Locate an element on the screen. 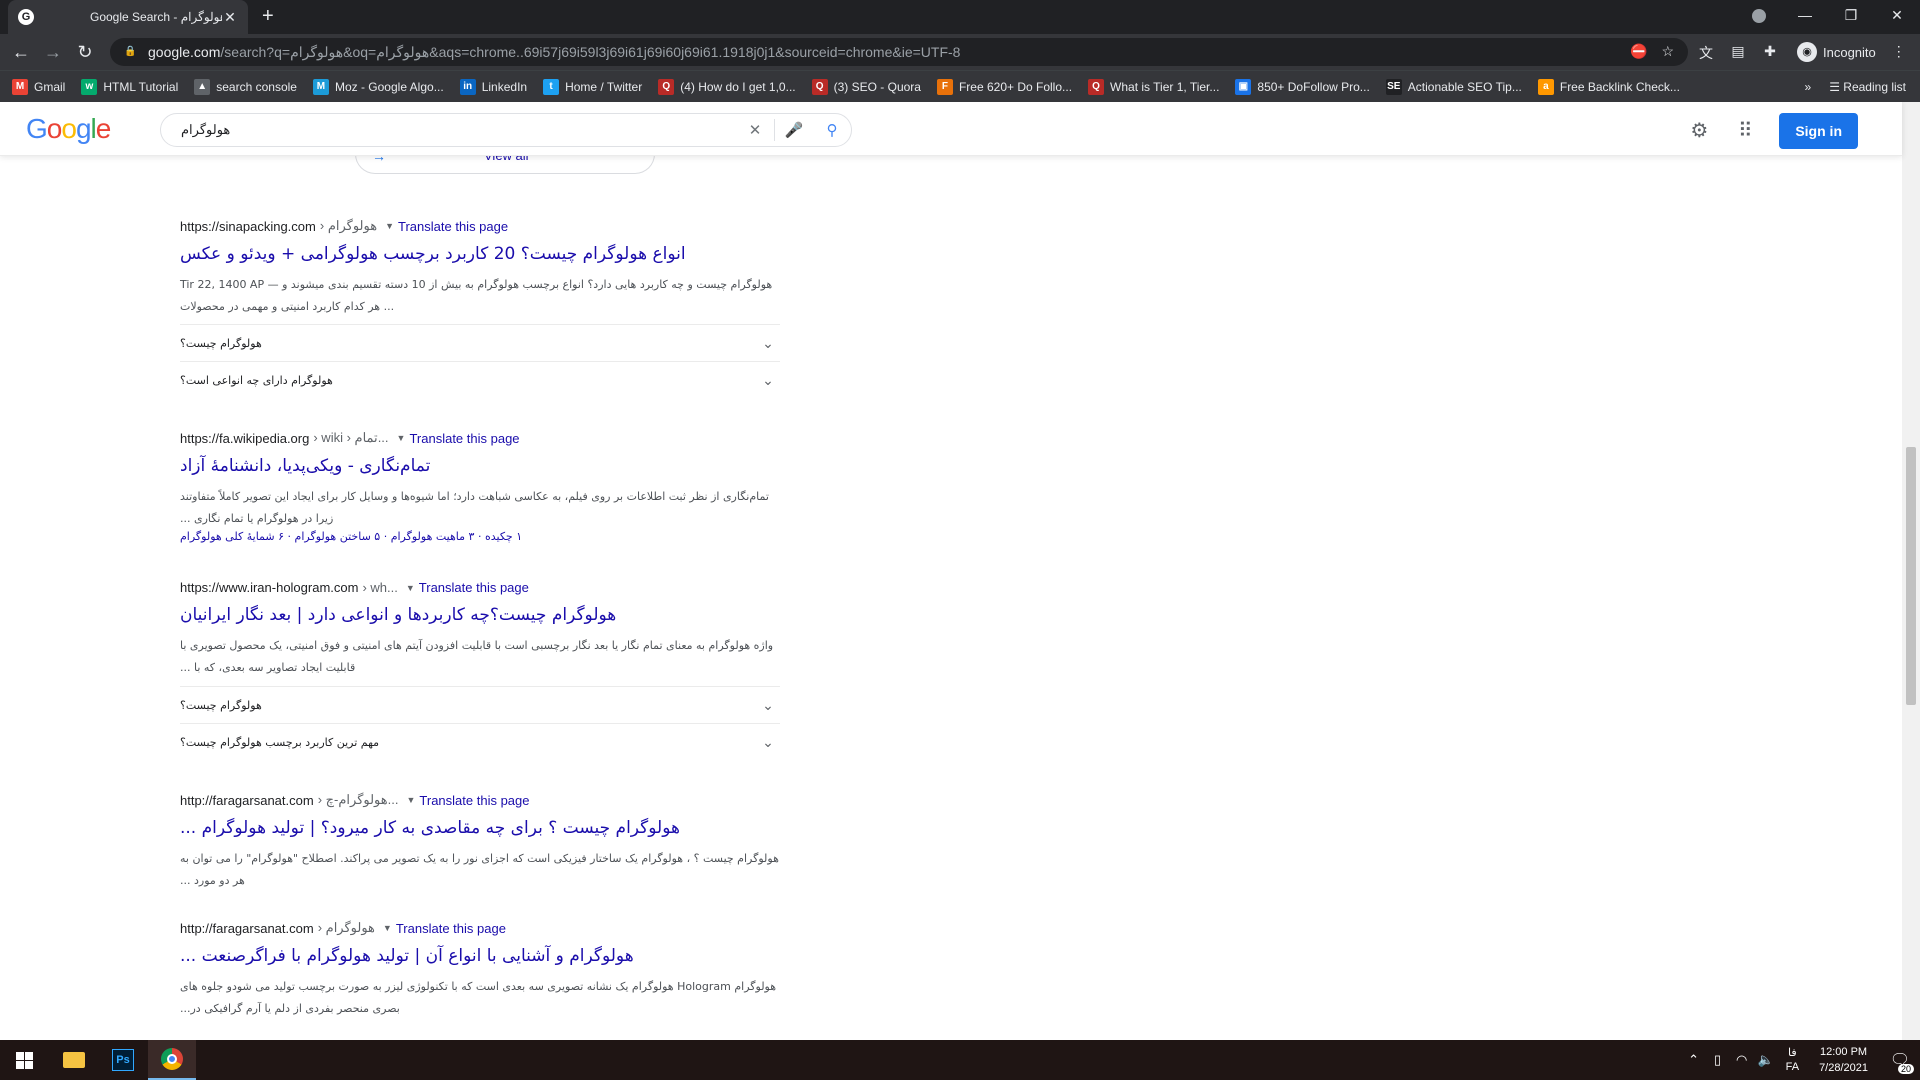 This screenshot has height=1080, width=1920. search-icon: ⚲ is located at coordinates (832, 130).